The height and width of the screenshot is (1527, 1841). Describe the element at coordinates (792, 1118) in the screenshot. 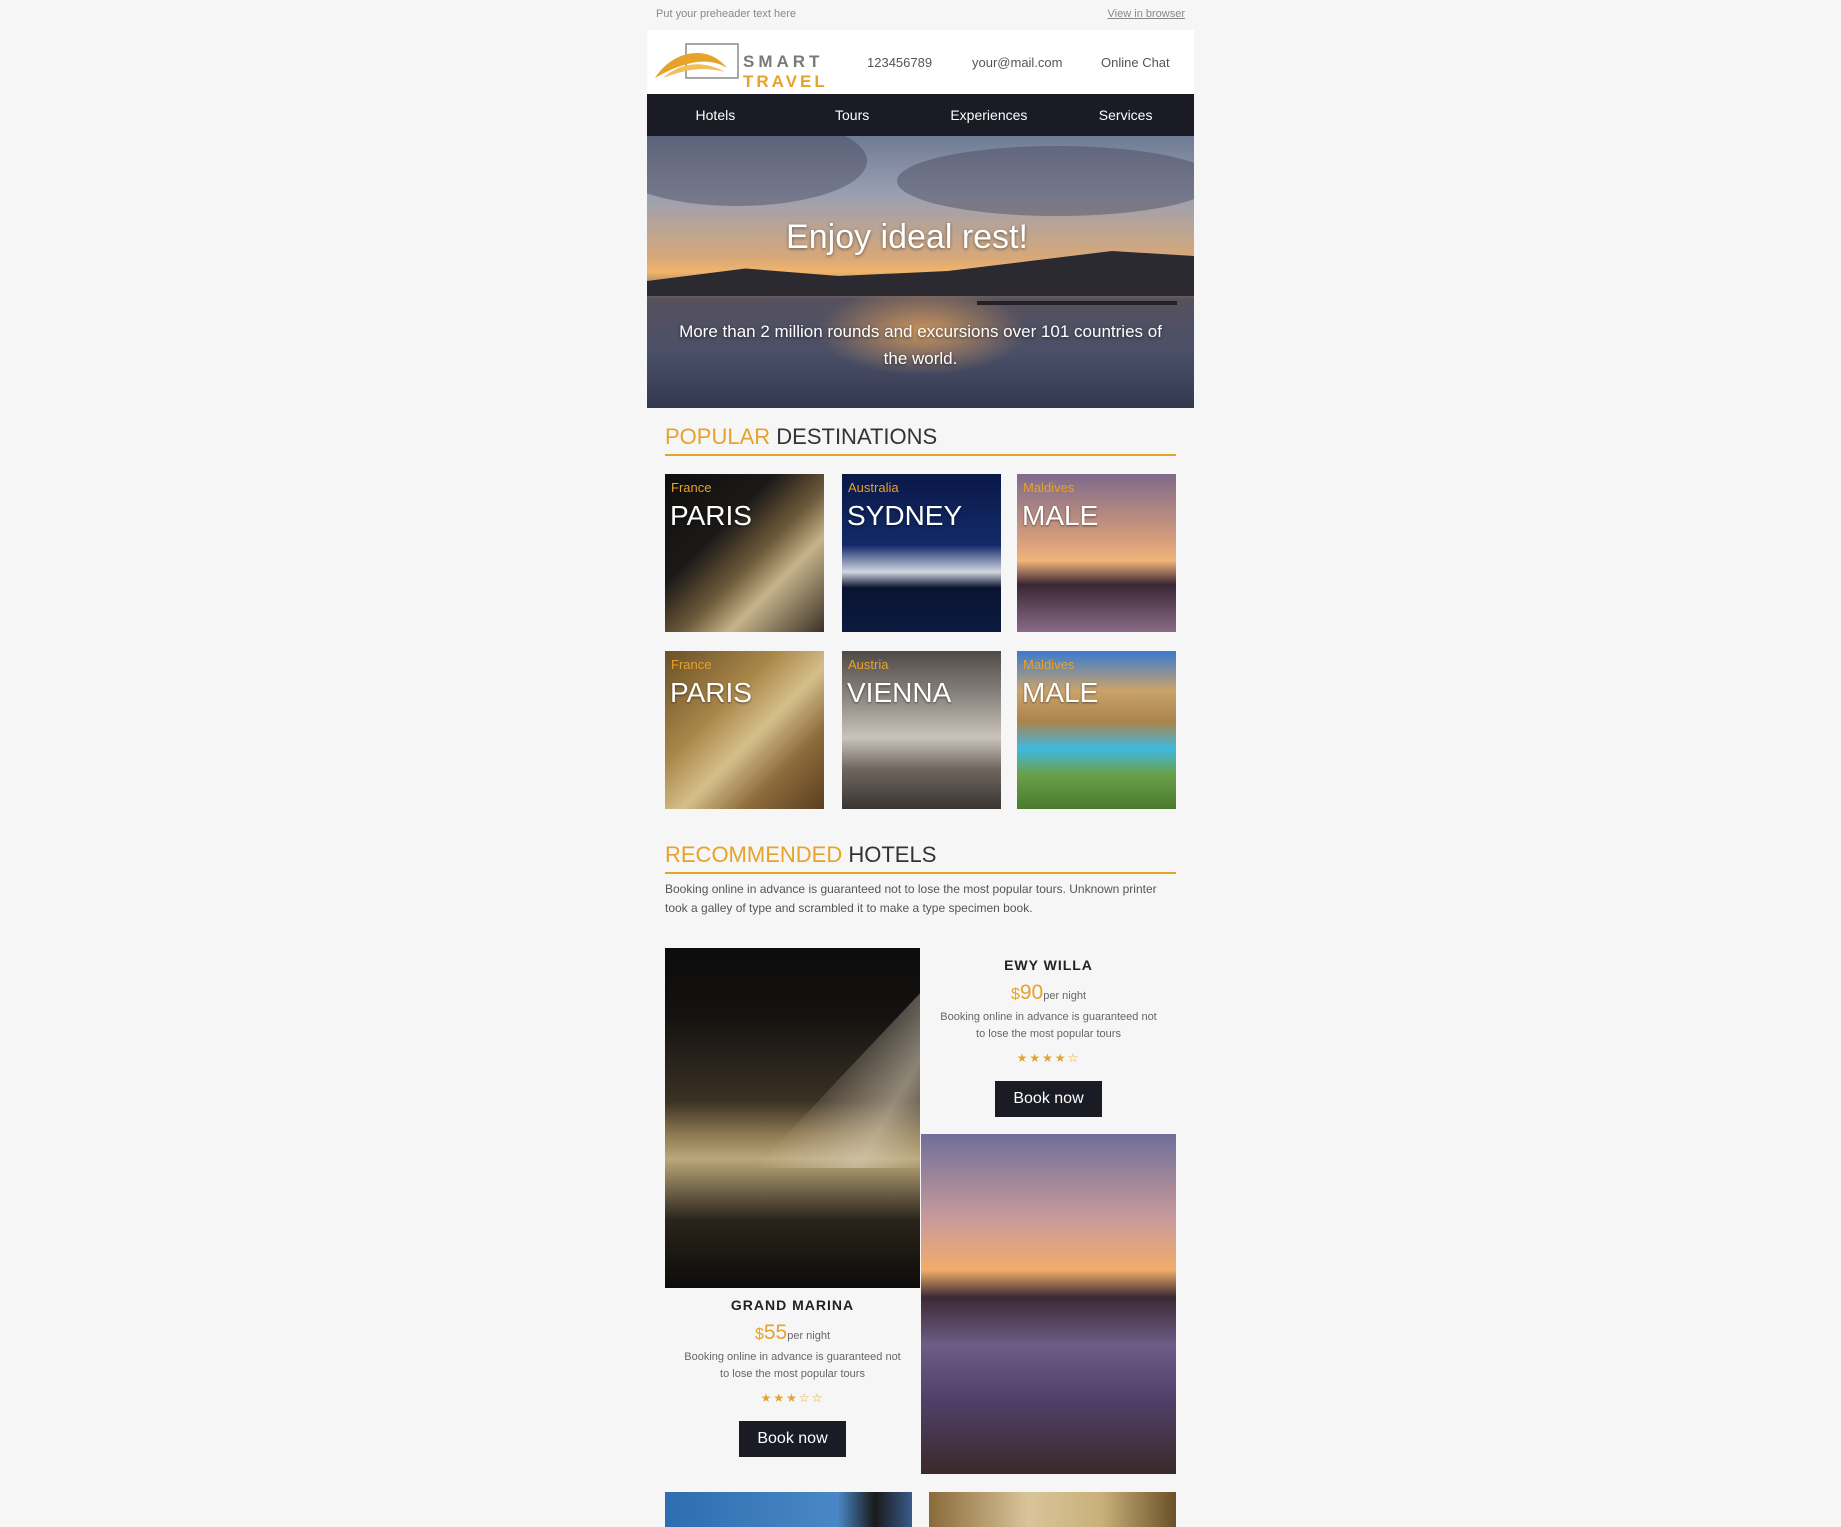

I see `hotel-image-grand-marina` at that location.